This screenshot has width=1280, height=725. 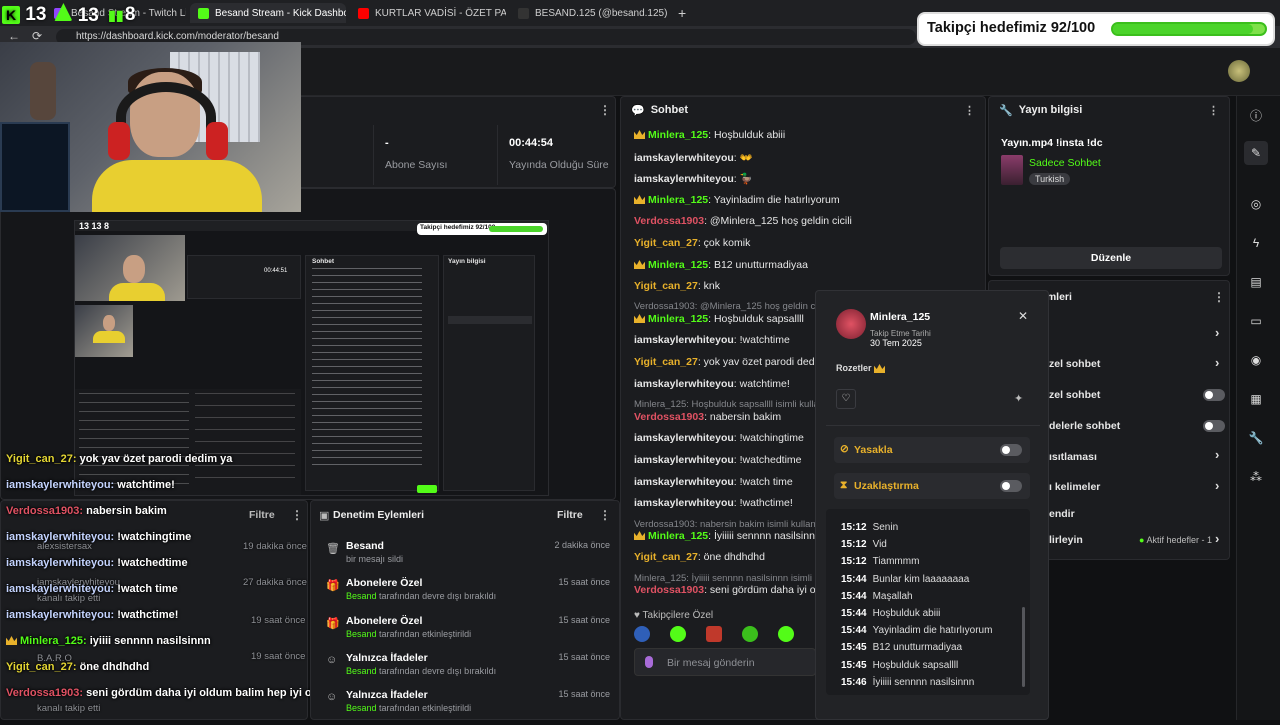 I want to click on chat-message: iamskaylerwhiteyou: !watchtime, so click(x=712, y=340).